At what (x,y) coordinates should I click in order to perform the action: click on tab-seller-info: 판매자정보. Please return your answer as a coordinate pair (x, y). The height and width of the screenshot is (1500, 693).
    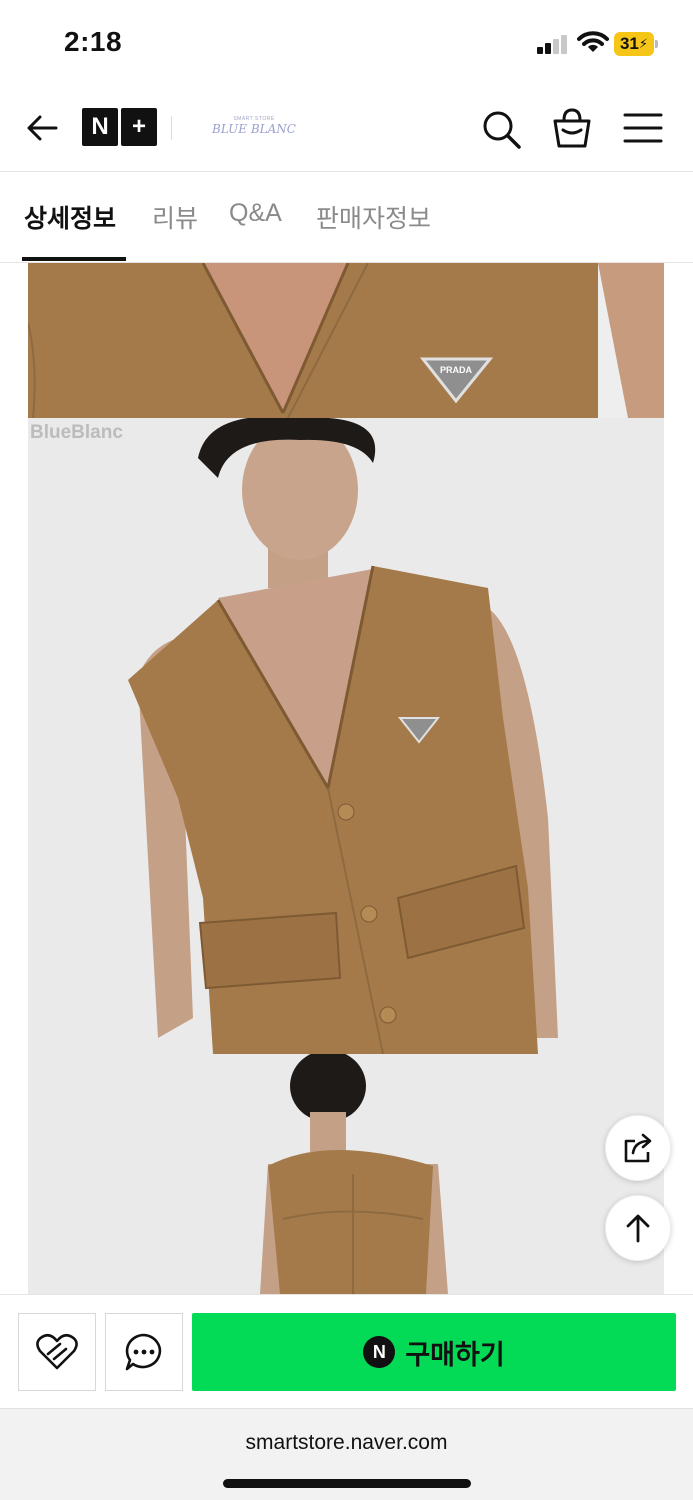
    Looking at the image, I should click on (373, 217).